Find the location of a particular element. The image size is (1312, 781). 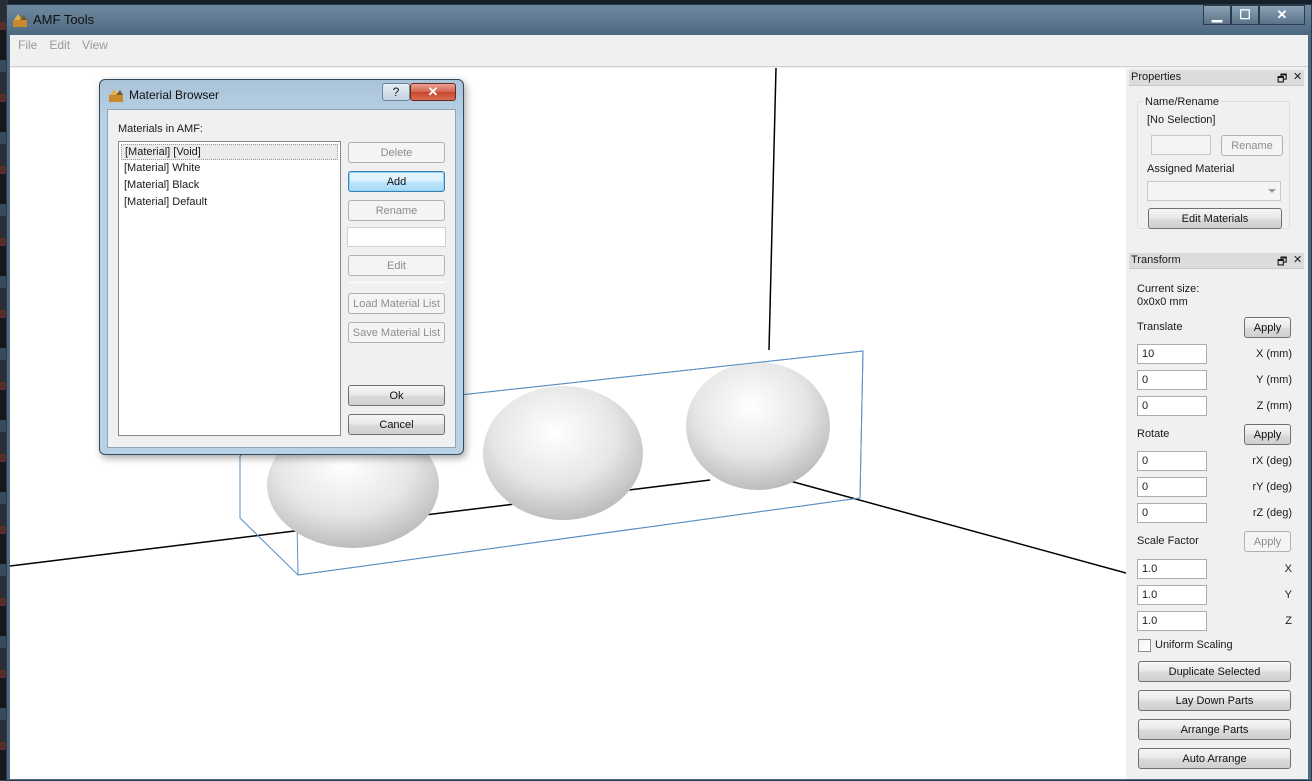

add-button: Add is located at coordinates (396, 181).